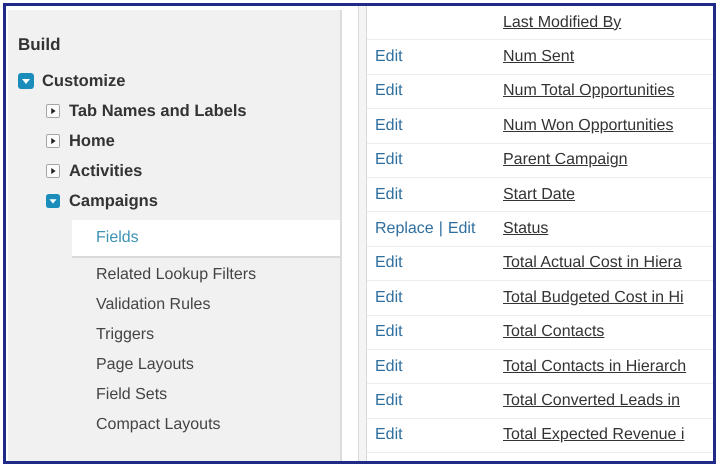 This screenshot has width=719, height=467. What do you see at coordinates (84, 81) in the screenshot?
I see `tree-item: Customize` at bounding box center [84, 81].